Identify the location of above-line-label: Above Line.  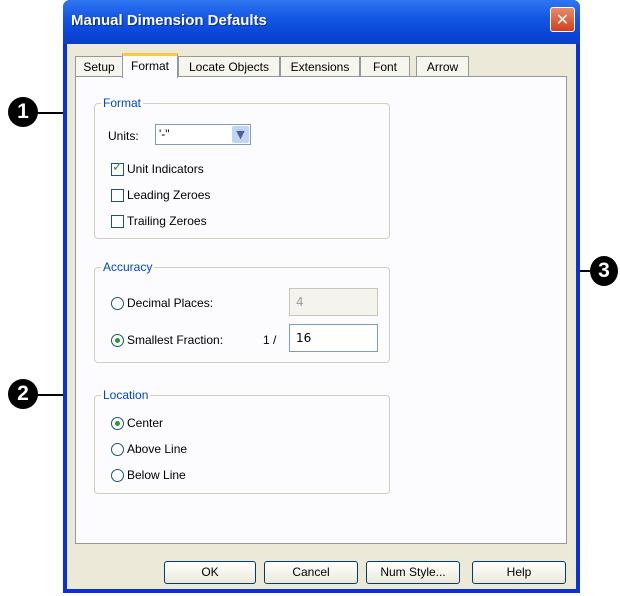
(157, 449).